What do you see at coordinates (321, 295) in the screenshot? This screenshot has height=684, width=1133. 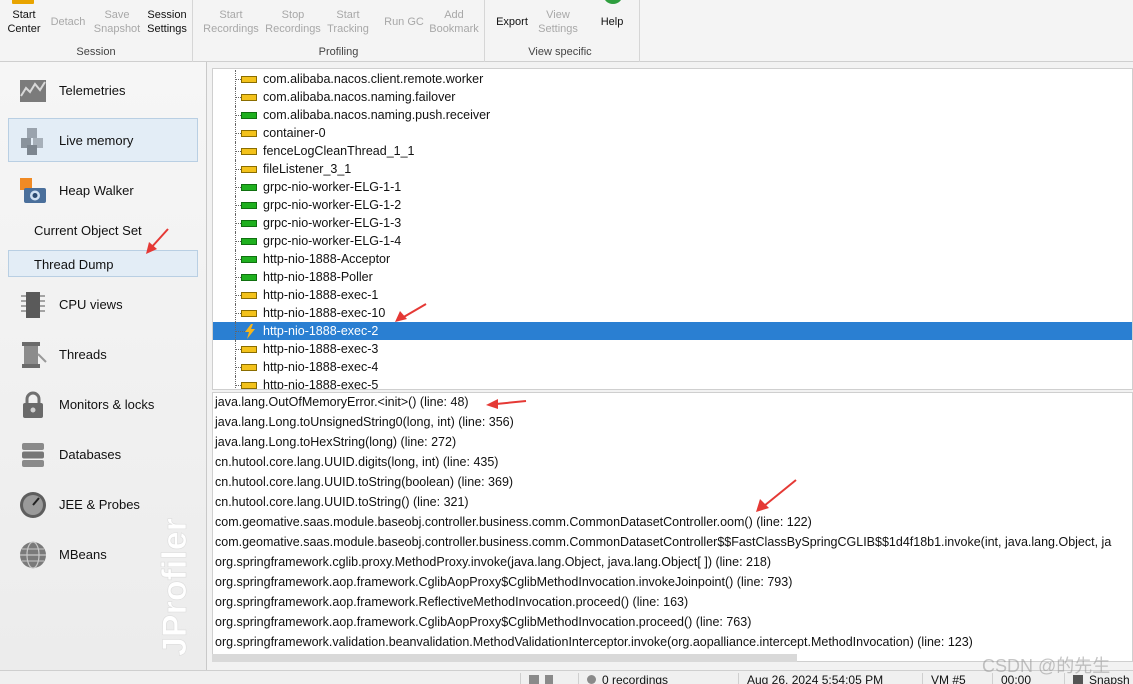 I see `thread-name: http-nio-1888-exec-1` at bounding box center [321, 295].